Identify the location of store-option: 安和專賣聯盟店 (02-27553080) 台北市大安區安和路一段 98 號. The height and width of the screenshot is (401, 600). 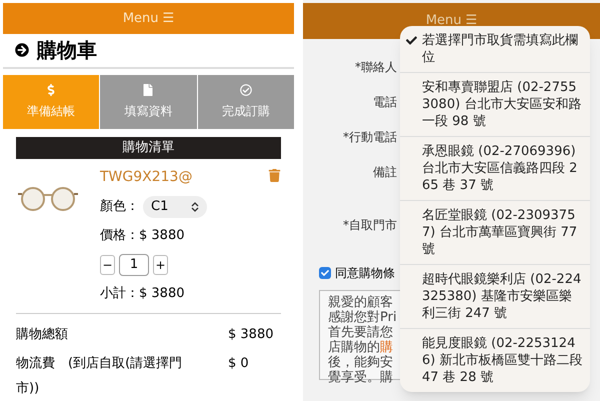
(495, 104).